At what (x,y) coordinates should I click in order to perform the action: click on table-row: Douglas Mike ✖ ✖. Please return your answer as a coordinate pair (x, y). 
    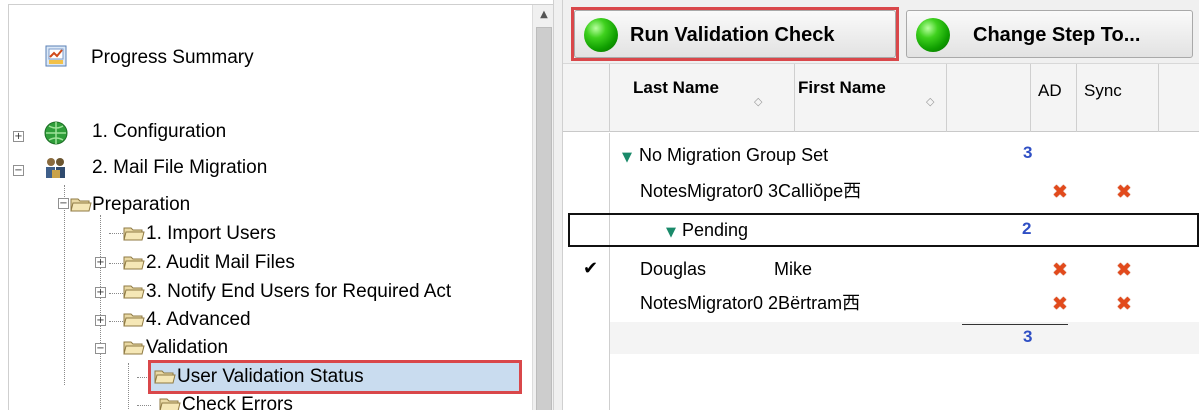
    Looking at the image, I should click on (904, 268).